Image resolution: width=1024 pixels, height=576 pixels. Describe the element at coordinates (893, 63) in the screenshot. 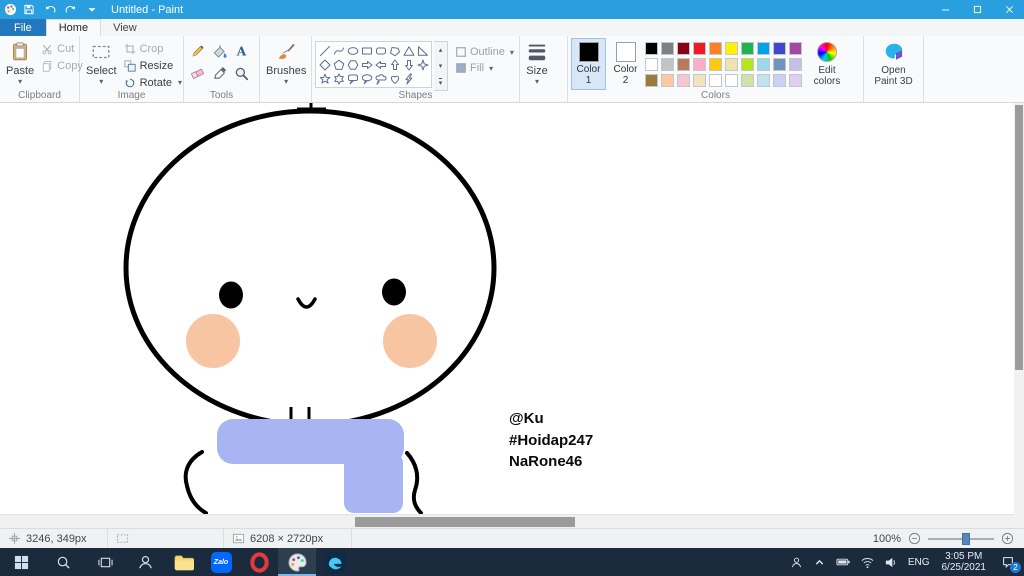

I see `open-paint3d-button: Open Paint 3D` at that location.